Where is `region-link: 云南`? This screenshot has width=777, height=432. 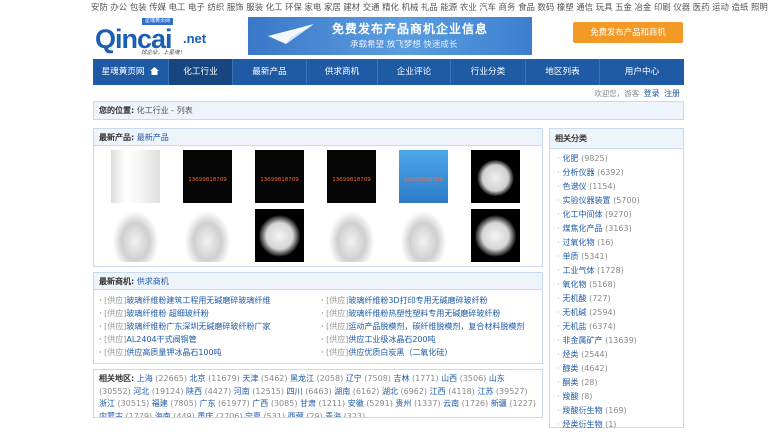 region-link: 云南 is located at coordinates (451, 403).